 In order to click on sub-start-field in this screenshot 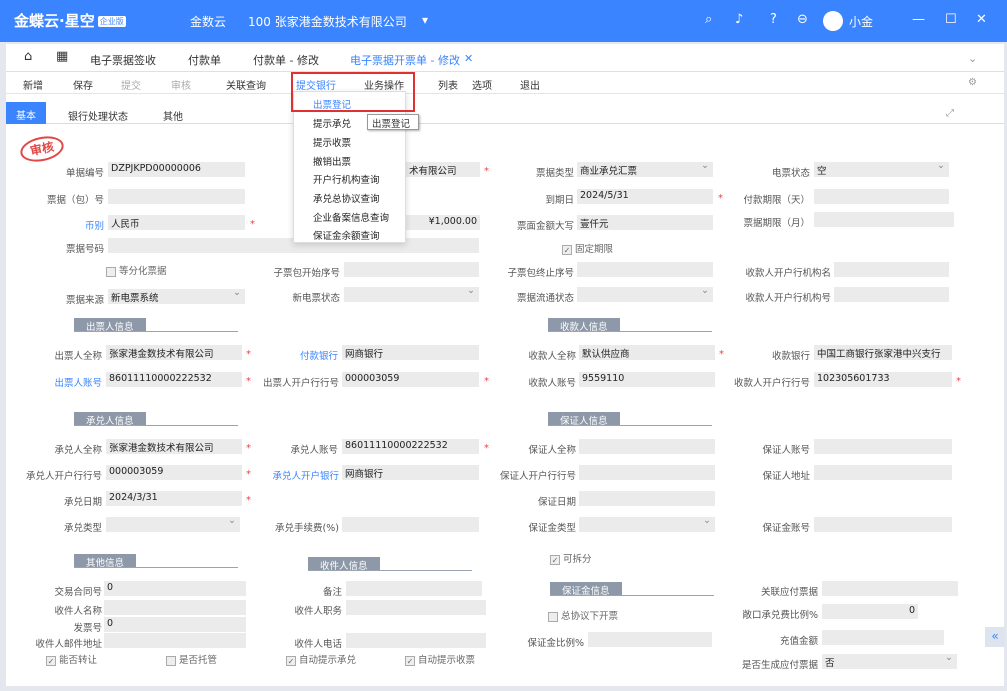, I will do `click(411, 269)`.